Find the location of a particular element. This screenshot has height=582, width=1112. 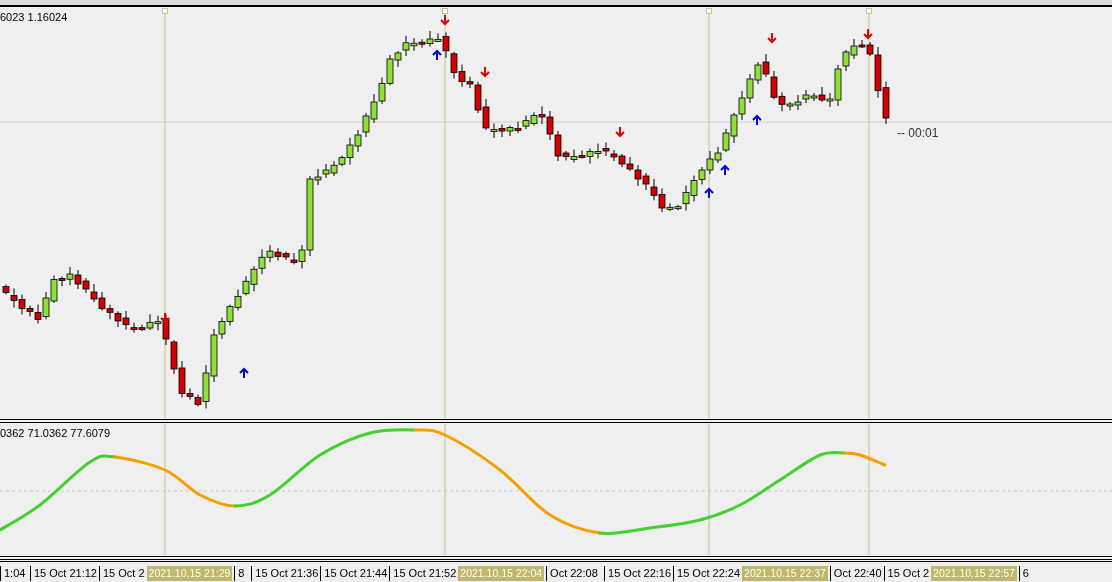

price-readout: 6023 1.16024 is located at coordinates (34, 17).